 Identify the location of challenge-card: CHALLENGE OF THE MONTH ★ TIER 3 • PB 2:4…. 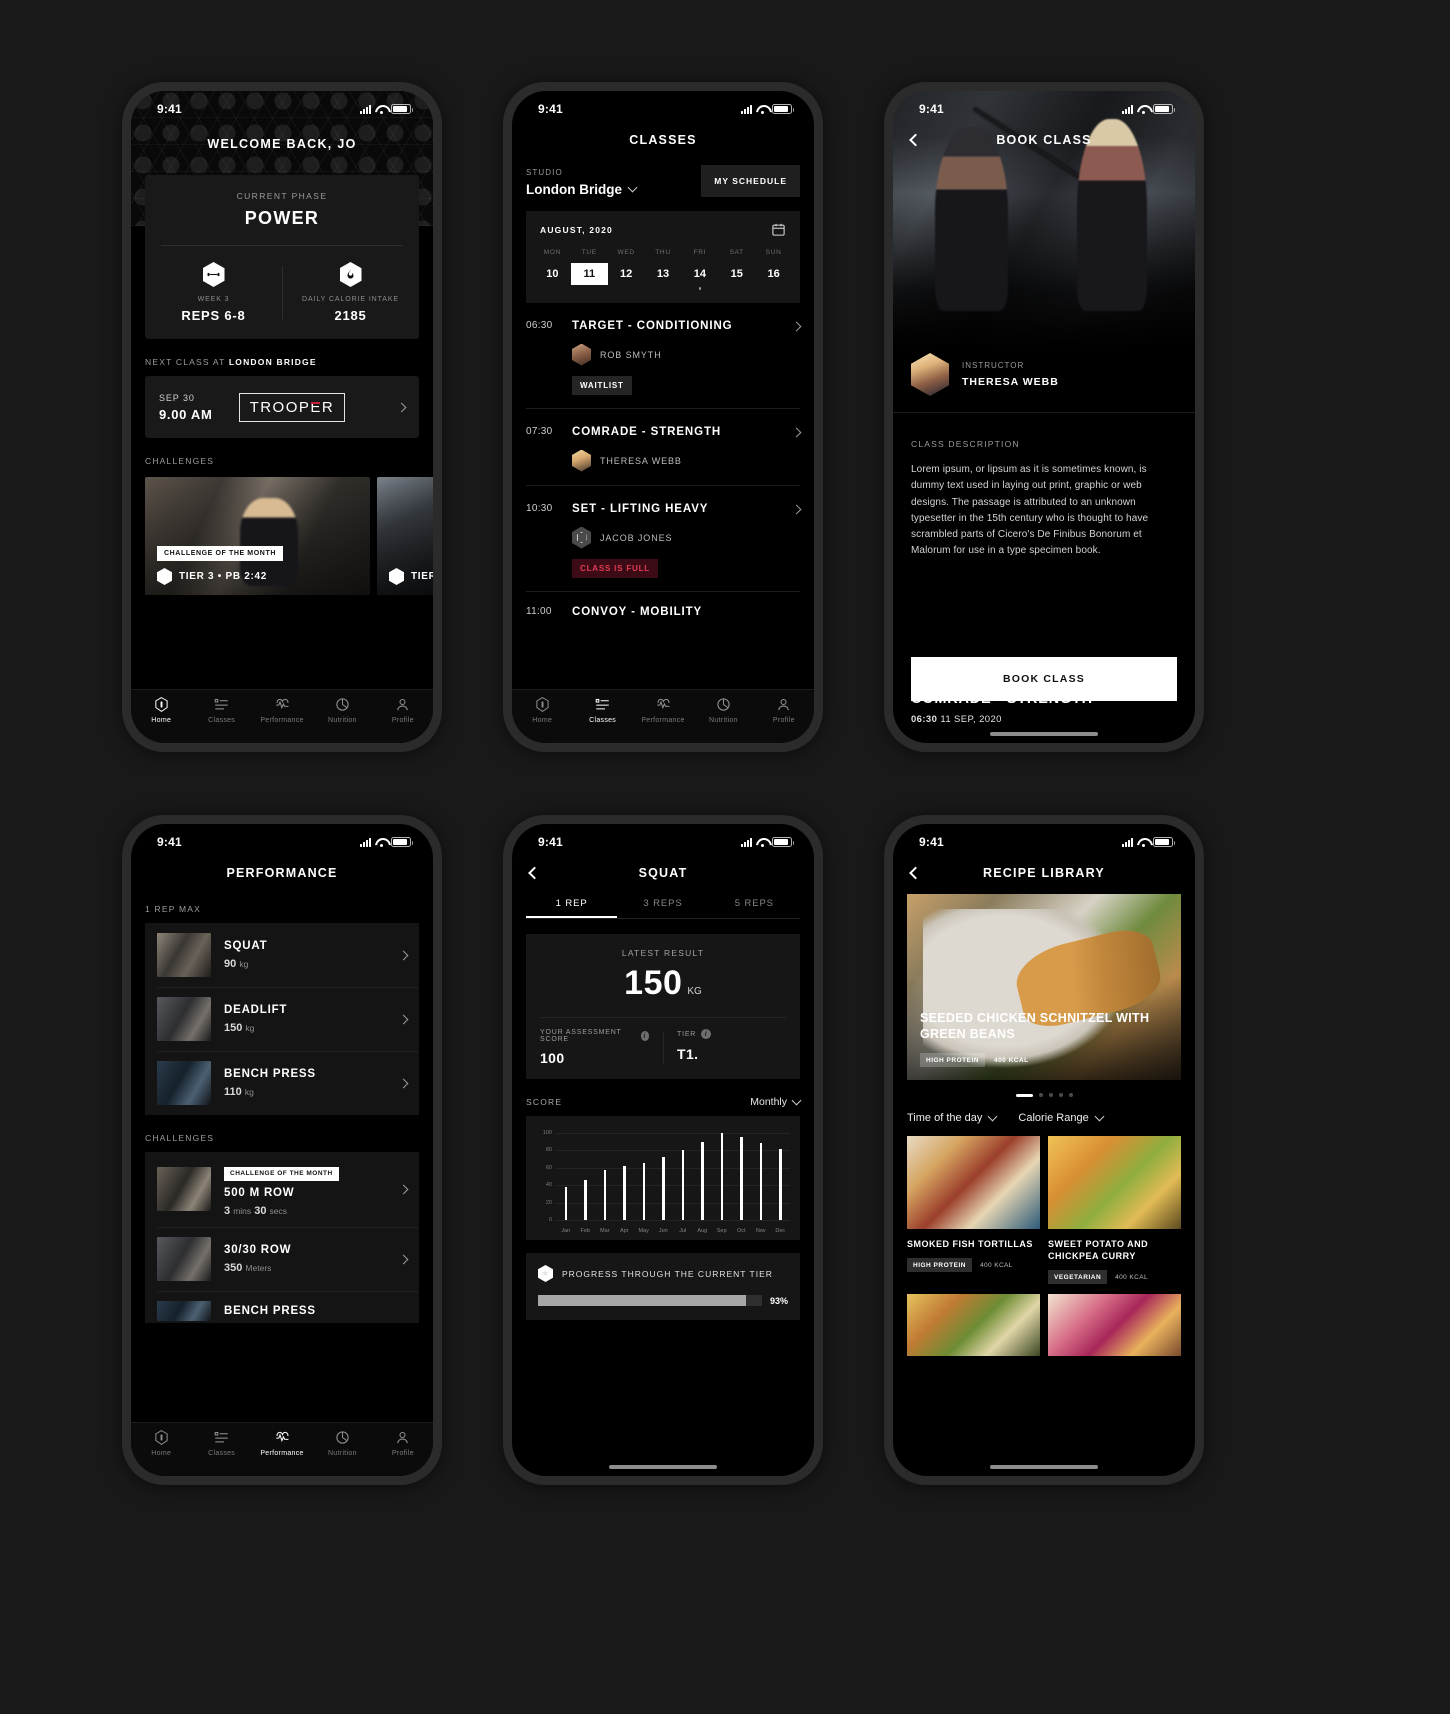
(257, 536).